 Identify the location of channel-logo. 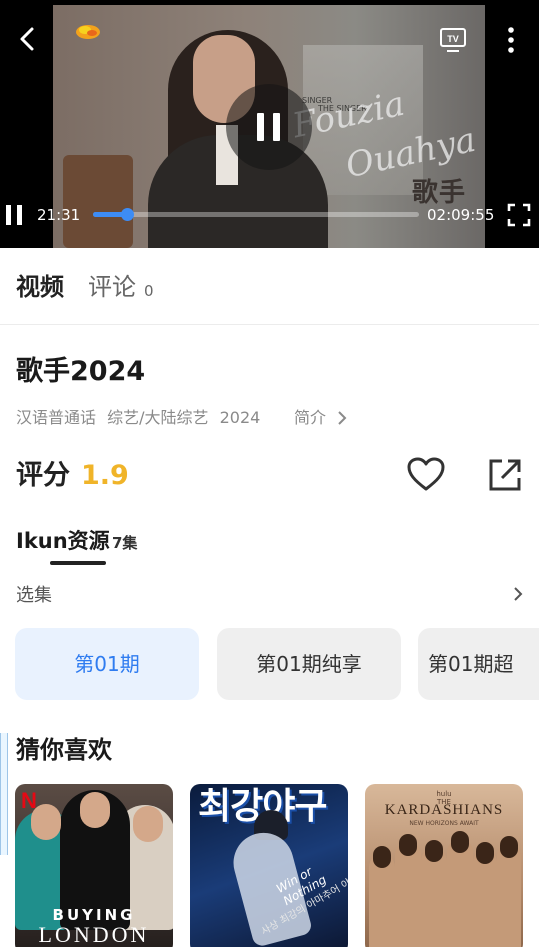
(88, 32).